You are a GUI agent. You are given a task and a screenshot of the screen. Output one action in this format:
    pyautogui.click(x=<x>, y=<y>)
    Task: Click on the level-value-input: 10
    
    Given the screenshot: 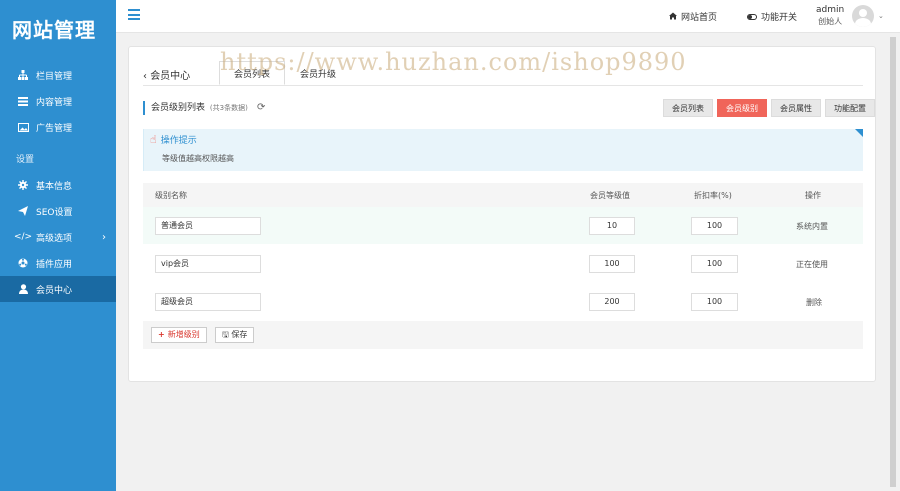 What is the action you would take?
    pyautogui.click(x=612, y=226)
    